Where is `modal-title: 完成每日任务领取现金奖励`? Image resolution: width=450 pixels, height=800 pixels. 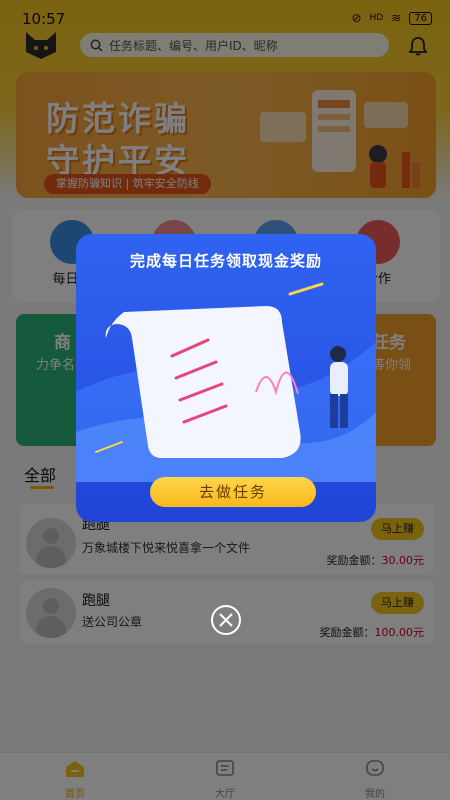
modal-title: 完成每日任务领取现金奖励 is located at coordinates (225, 261).